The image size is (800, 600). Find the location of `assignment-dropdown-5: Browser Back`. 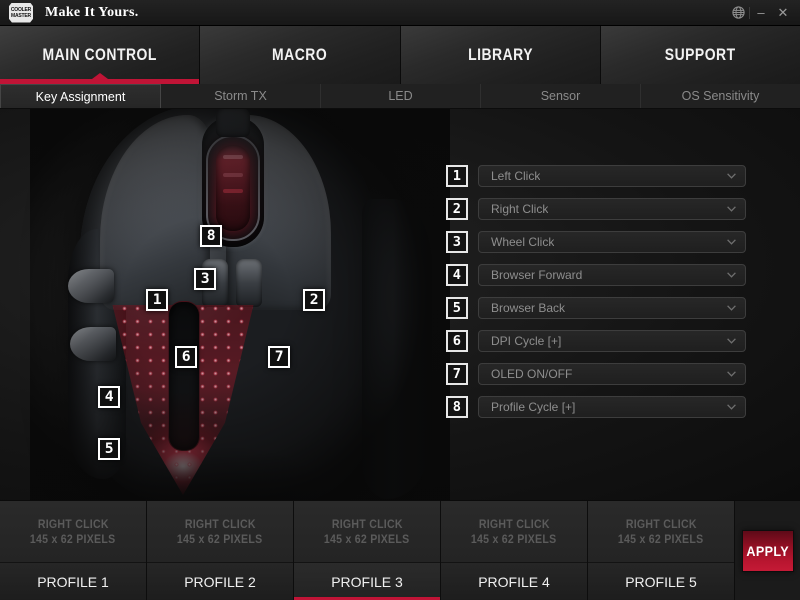

assignment-dropdown-5: Browser Back is located at coordinates (612, 308).